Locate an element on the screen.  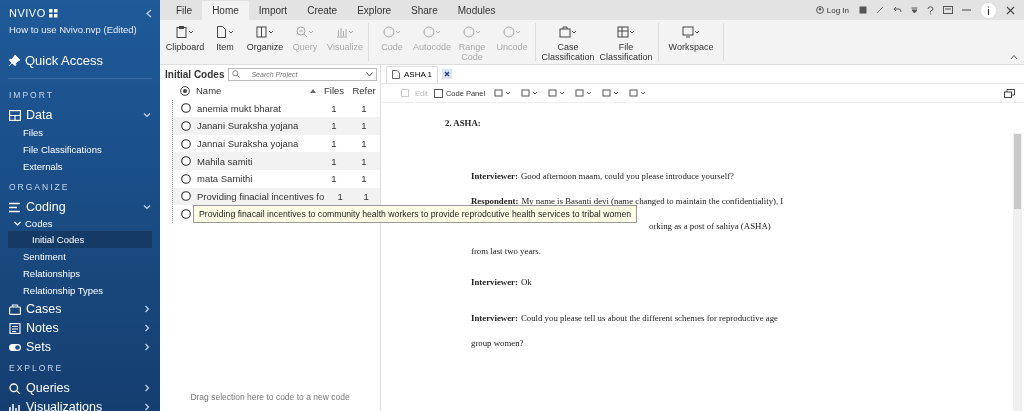
nav-subgroup: Codes is located at coordinates (80, 223).